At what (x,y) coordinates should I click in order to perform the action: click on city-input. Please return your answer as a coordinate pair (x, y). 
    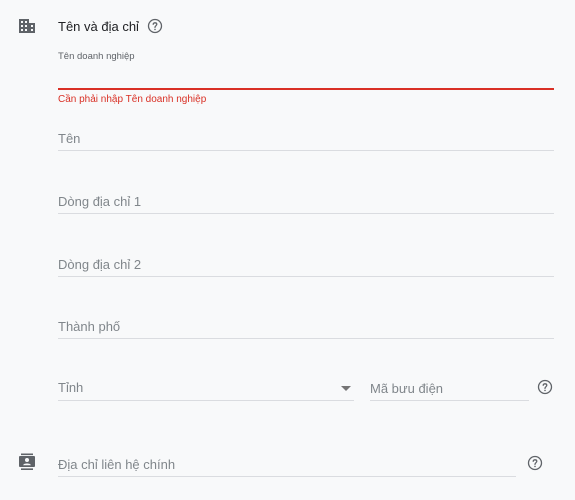
    Looking at the image, I should click on (306, 326).